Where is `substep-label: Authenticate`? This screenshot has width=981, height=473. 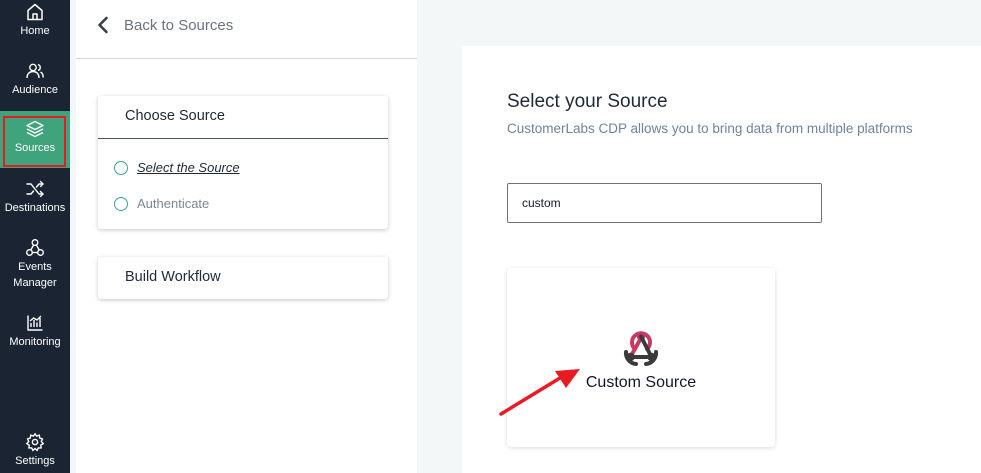
substep-label: Authenticate is located at coordinates (173, 203).